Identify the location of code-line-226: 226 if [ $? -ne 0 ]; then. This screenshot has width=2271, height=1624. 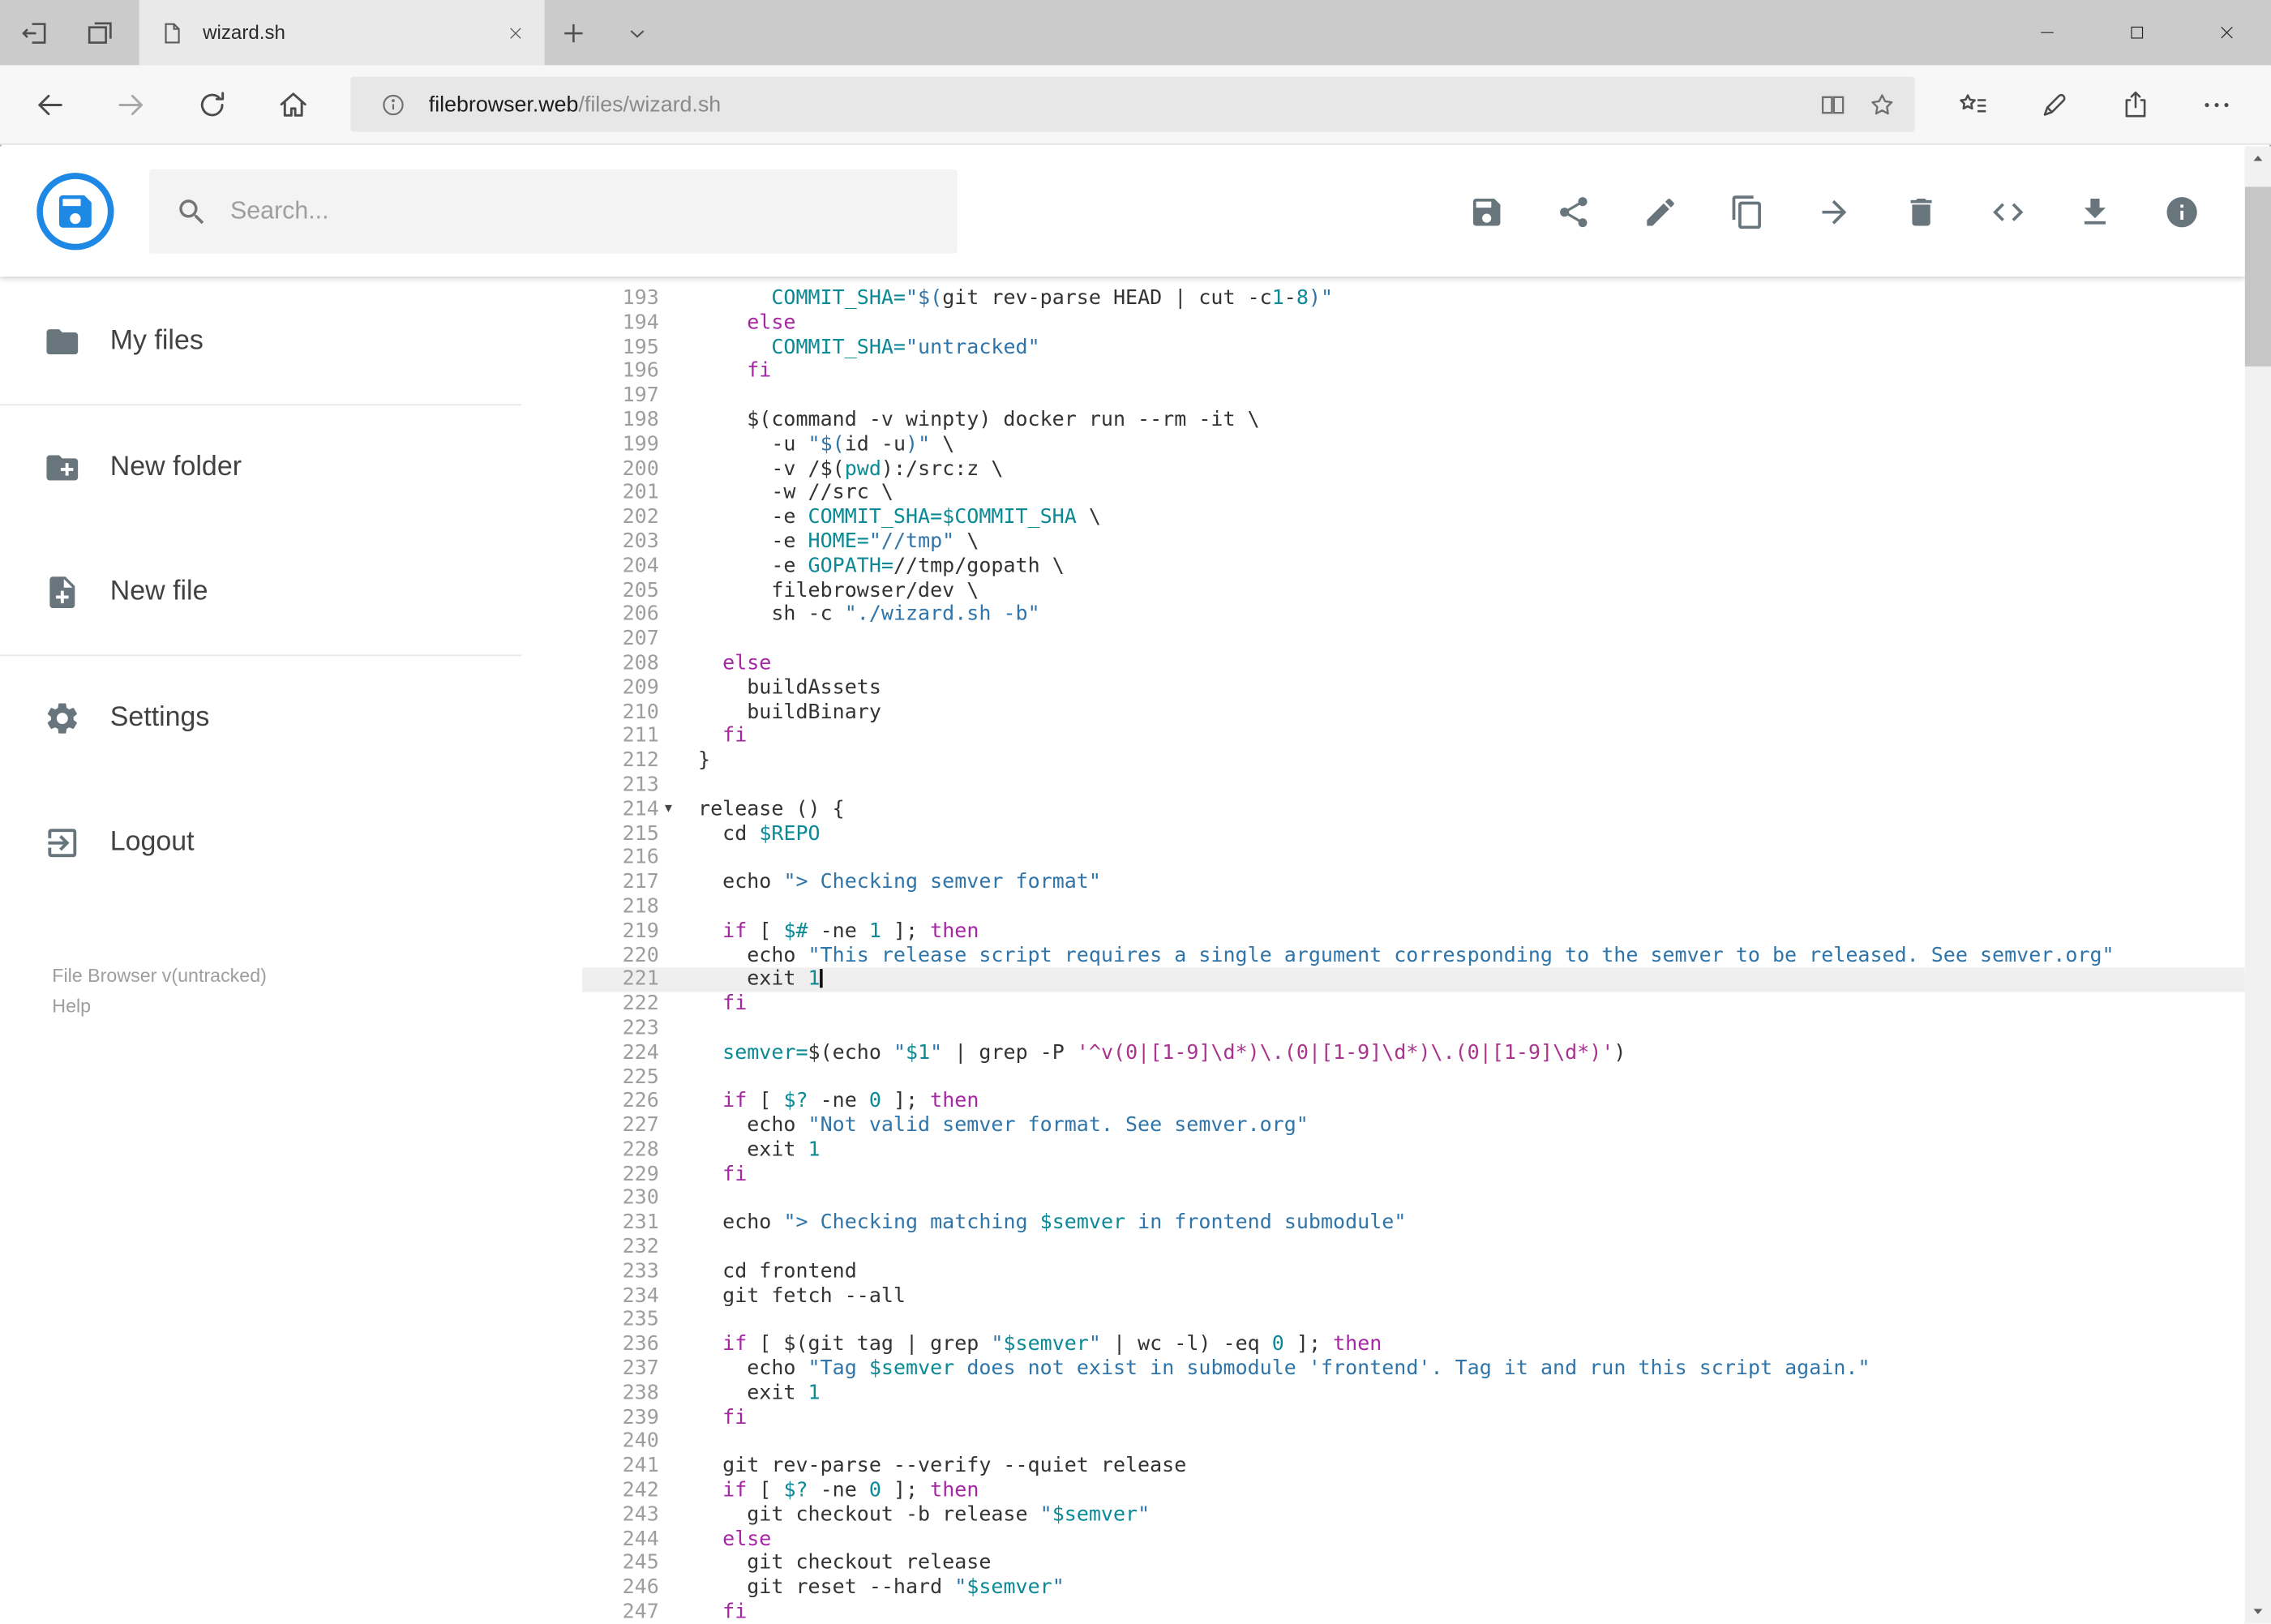
(1414, 1102).